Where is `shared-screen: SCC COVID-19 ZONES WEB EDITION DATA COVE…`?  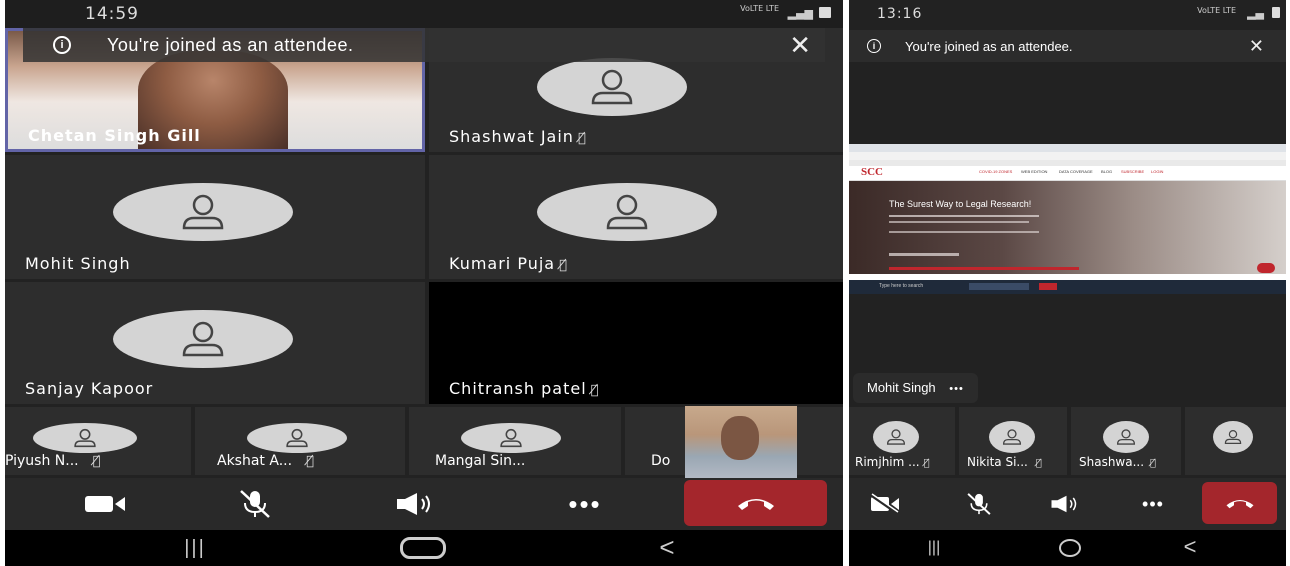 shared-screen: SCC COVID-19 ZONES WEB EDITION DATA COVE… is located at coordinates (1067, 219).